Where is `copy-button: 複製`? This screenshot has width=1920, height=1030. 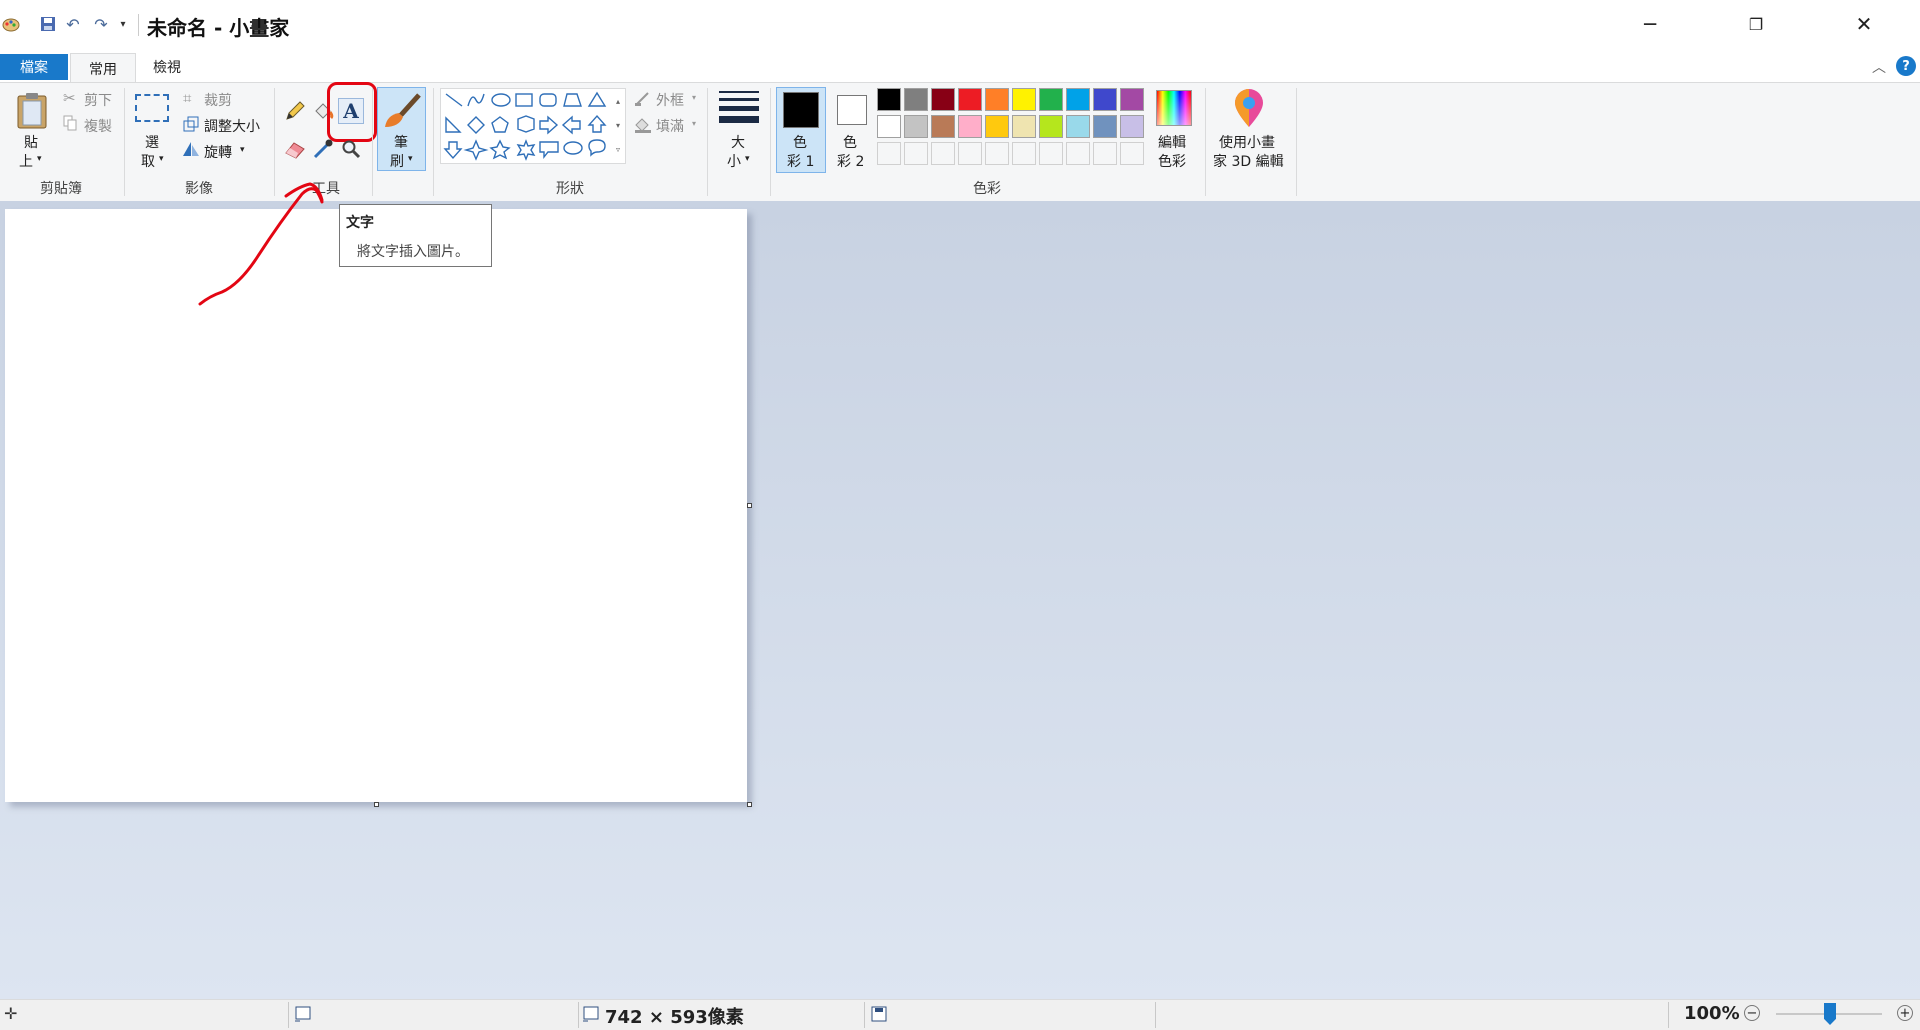
copy-button: 複製 is located at coordinates (98, 126).